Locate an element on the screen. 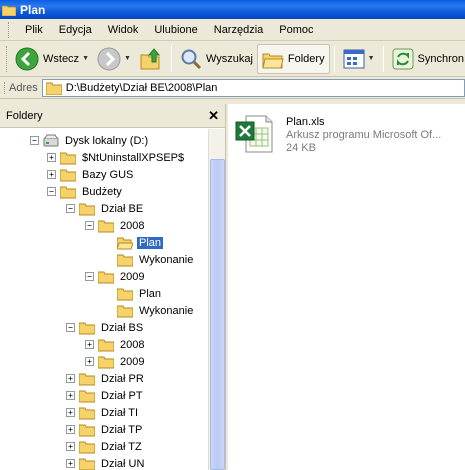 The height and width of the screenshot is (470, 465). tree-item: − Dział BE is located at coordinates (105, 208).